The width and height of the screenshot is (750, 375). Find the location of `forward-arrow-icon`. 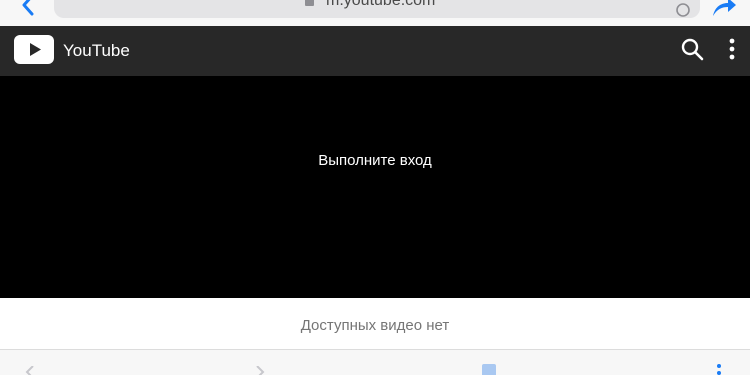

forward-arrow-icon is located at coordinates (260, 370).